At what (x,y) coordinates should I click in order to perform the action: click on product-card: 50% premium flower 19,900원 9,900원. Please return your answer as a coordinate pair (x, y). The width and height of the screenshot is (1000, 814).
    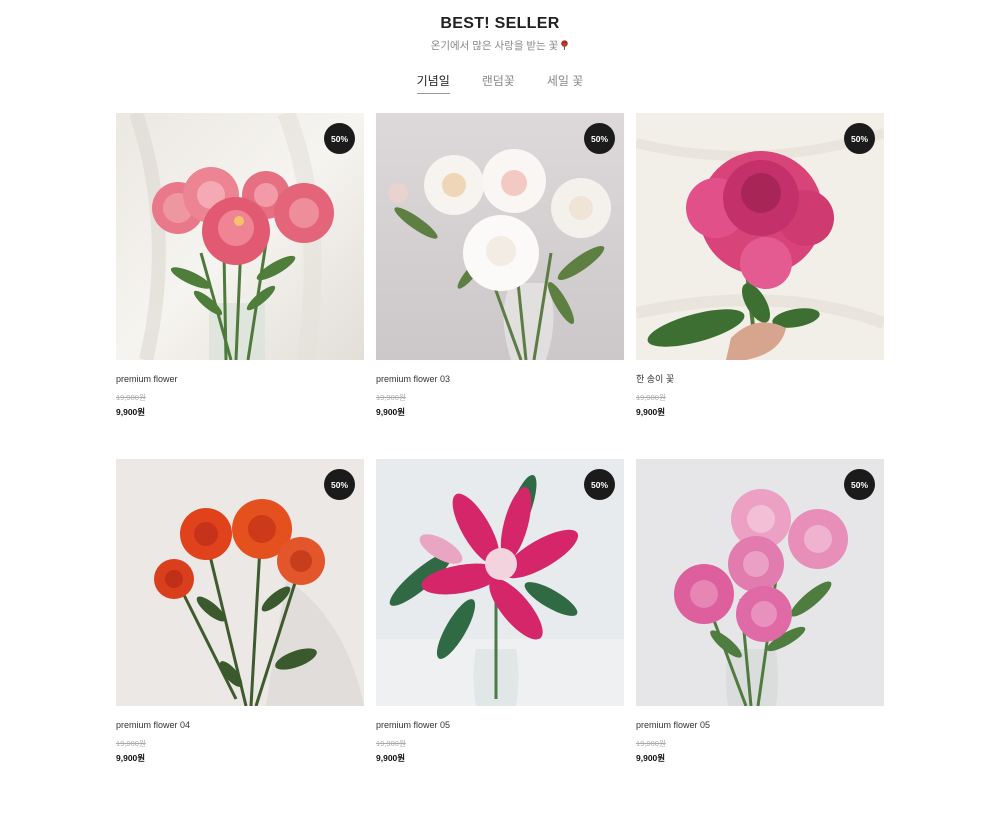
    Looking at the image, I should click on (240, 265).